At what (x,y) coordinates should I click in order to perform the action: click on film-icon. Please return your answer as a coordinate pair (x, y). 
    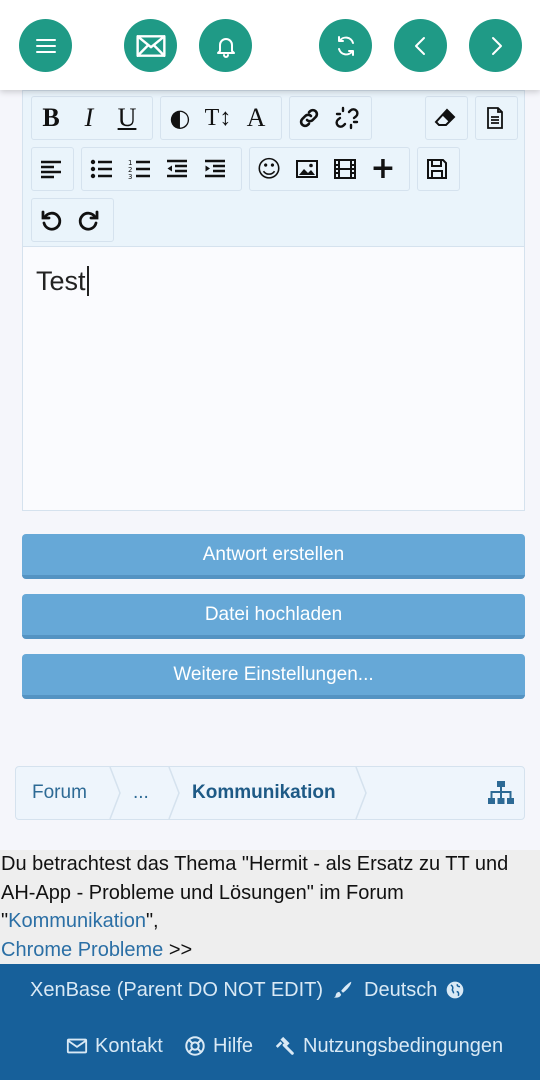
    Looking at the image, I should click on (345, 169).